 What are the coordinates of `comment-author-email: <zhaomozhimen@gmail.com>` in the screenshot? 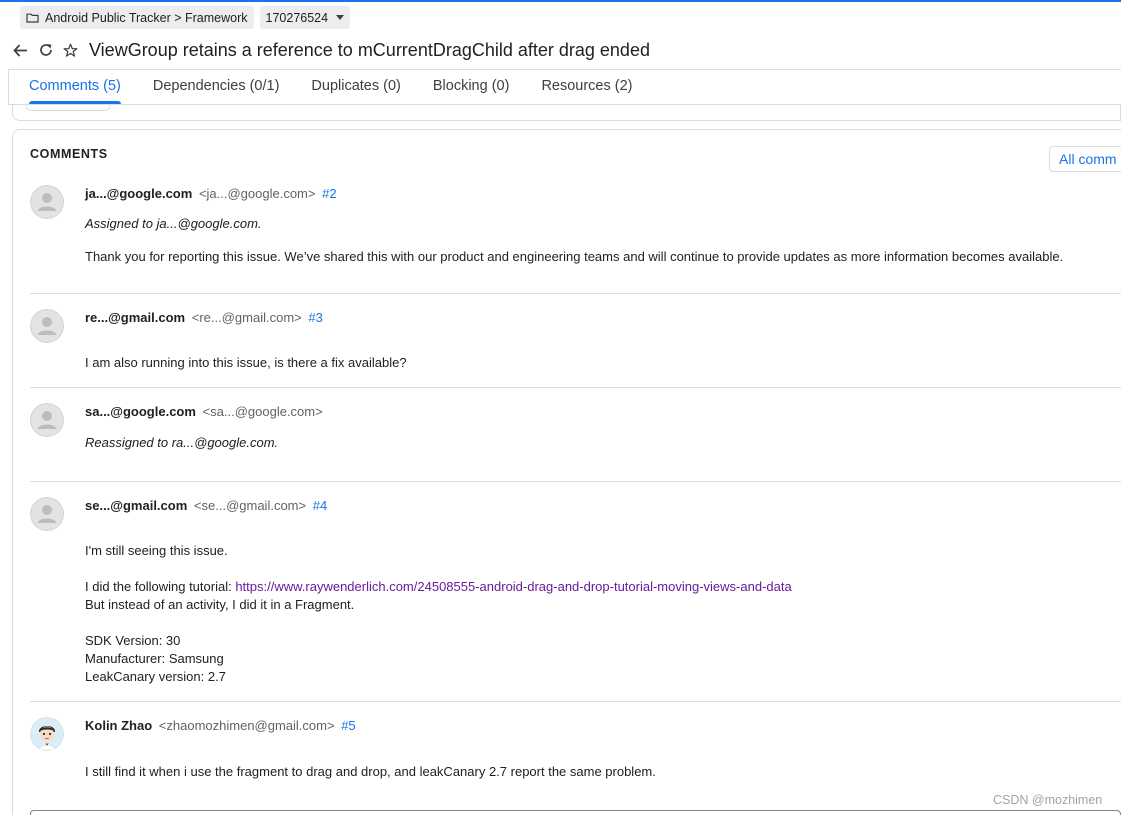 It's located at (246, 725).